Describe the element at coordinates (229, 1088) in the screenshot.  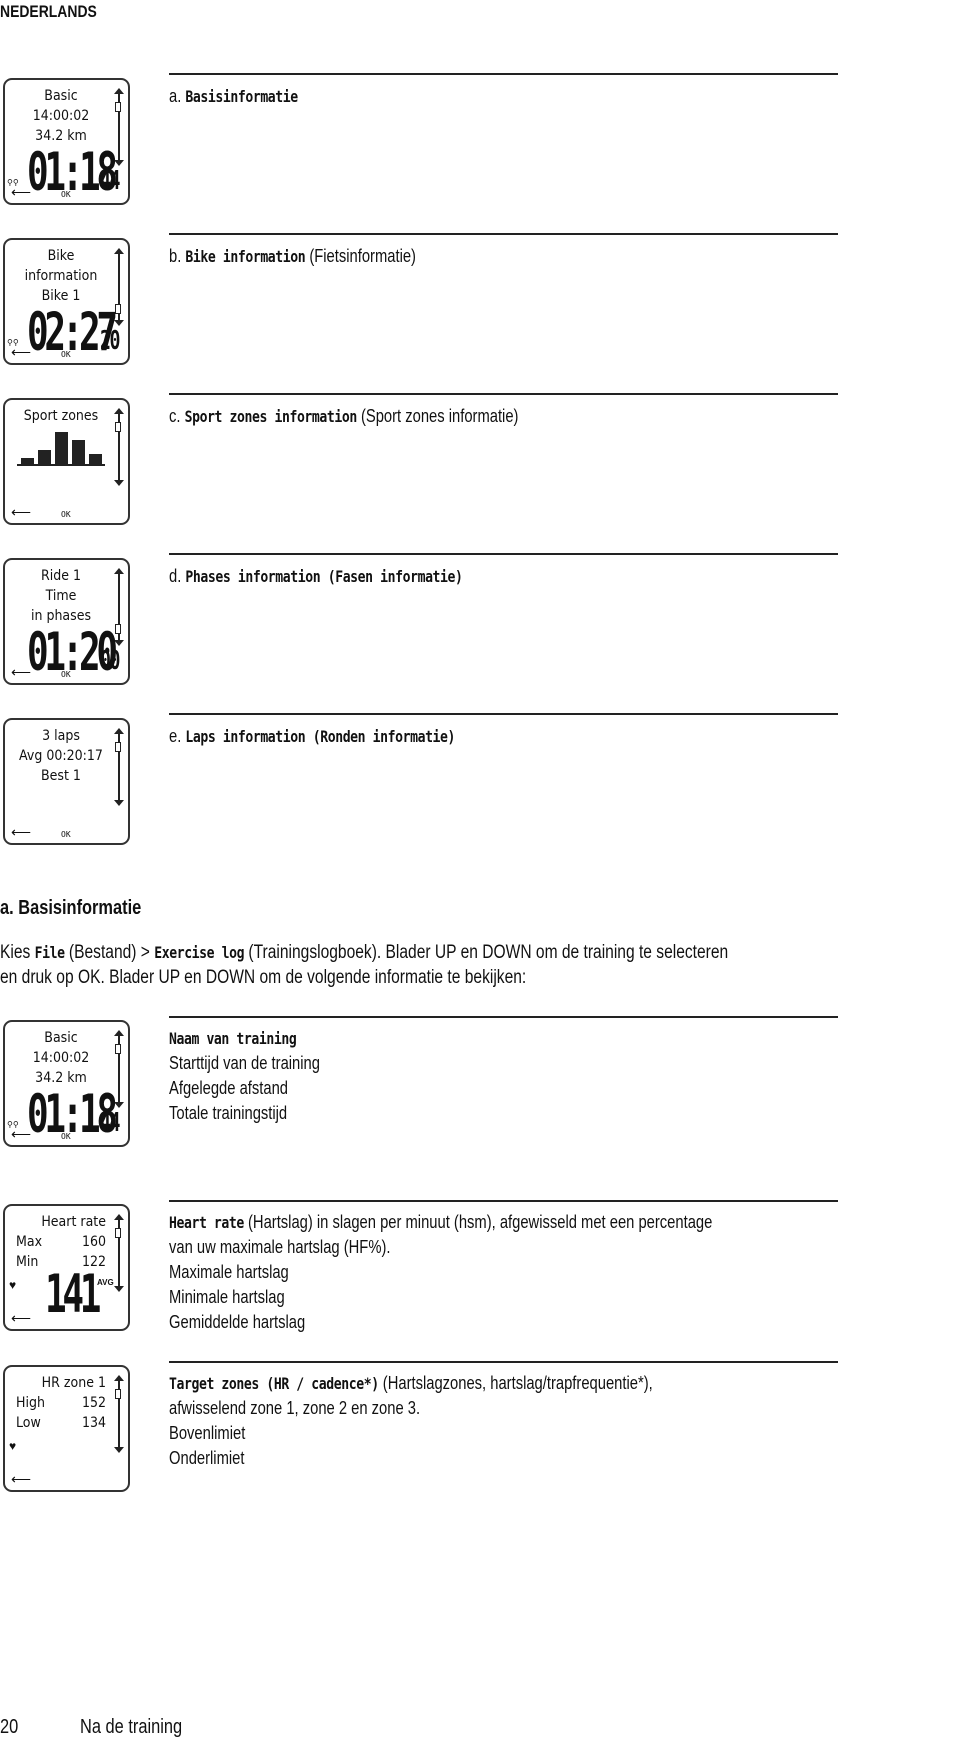
I see `detail-line-text: Afgelegde afstand` at that location.